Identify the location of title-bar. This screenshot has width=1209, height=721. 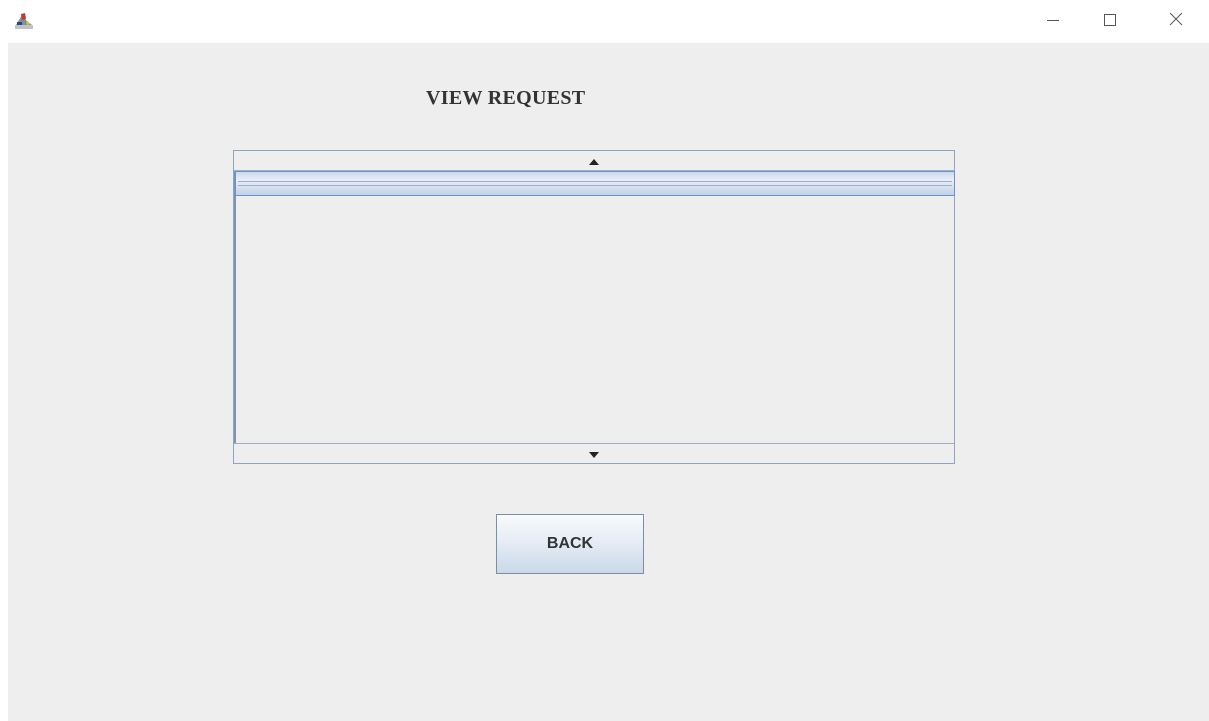
(604, 21).